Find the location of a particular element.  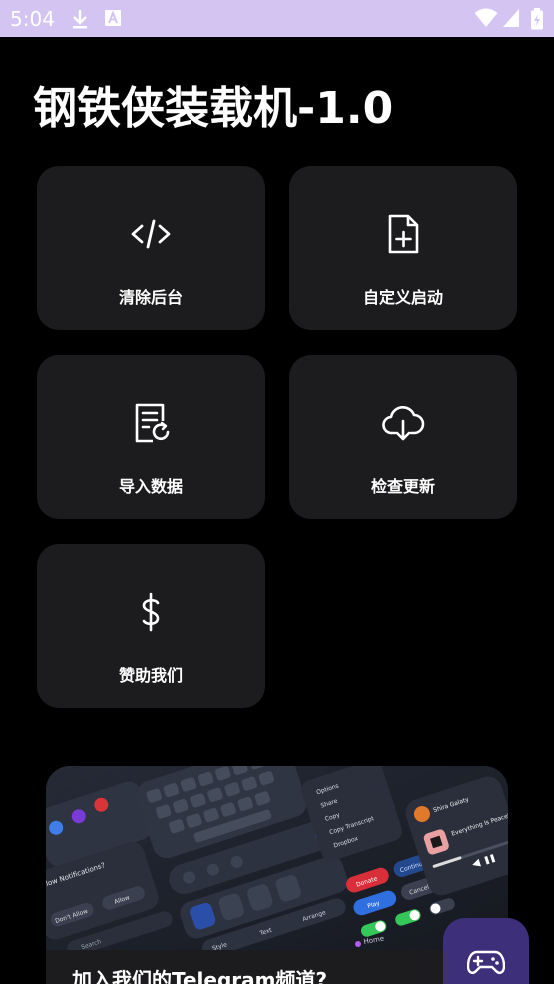

game-fab-button is located at coordinates (486, 951).